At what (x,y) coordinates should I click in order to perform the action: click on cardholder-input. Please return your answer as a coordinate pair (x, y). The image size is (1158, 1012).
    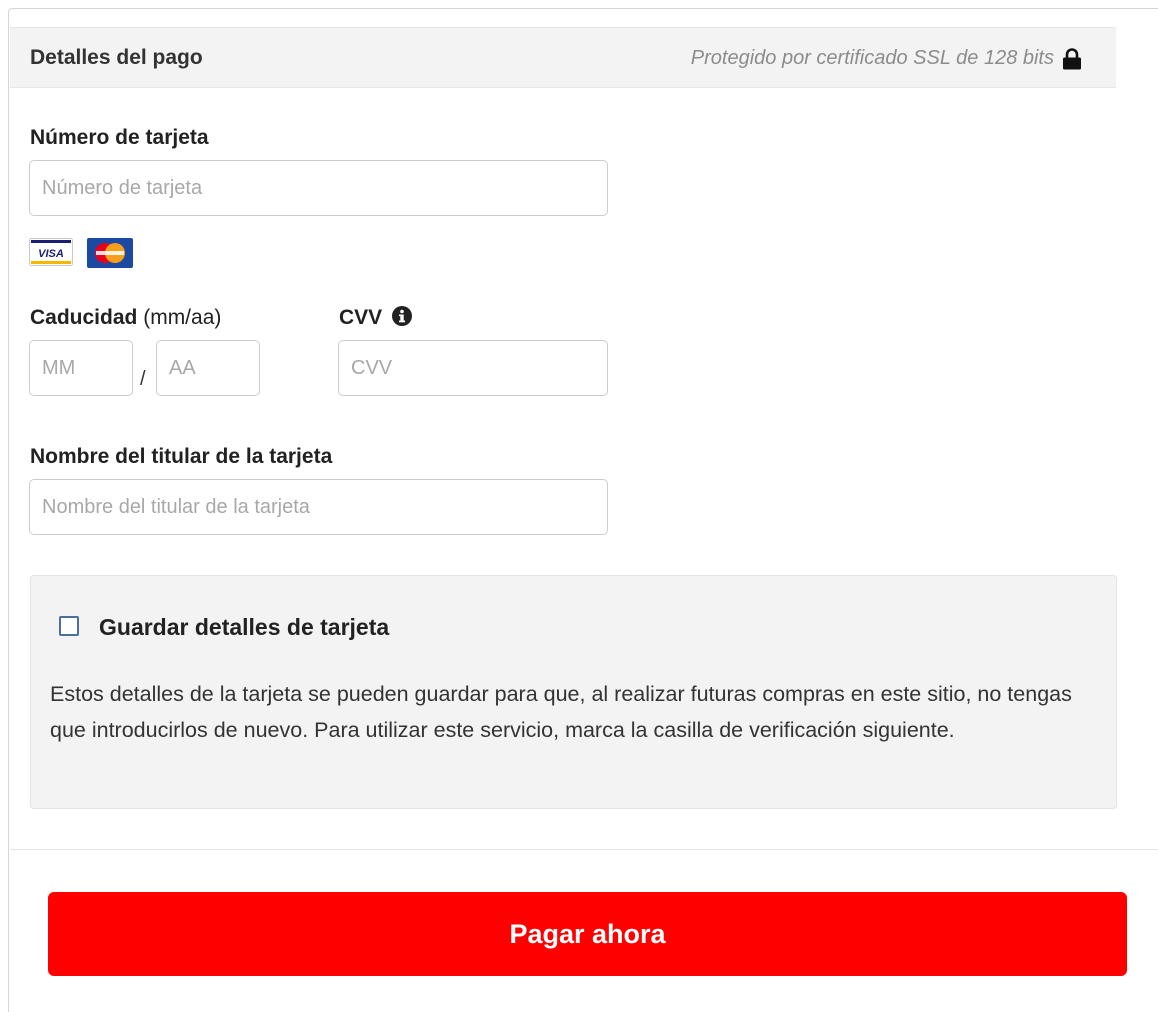
    Looking at the image, I should click on (318, 507).